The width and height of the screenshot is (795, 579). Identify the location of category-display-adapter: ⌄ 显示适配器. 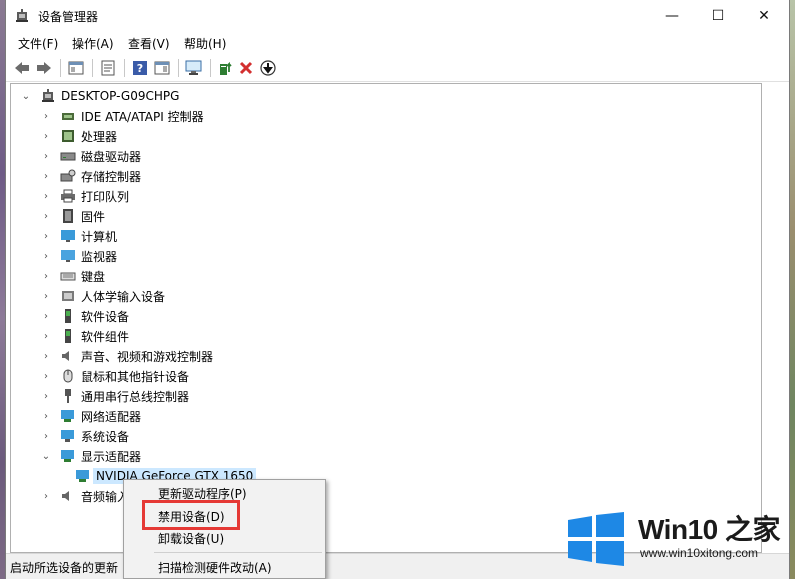
(90, 456).